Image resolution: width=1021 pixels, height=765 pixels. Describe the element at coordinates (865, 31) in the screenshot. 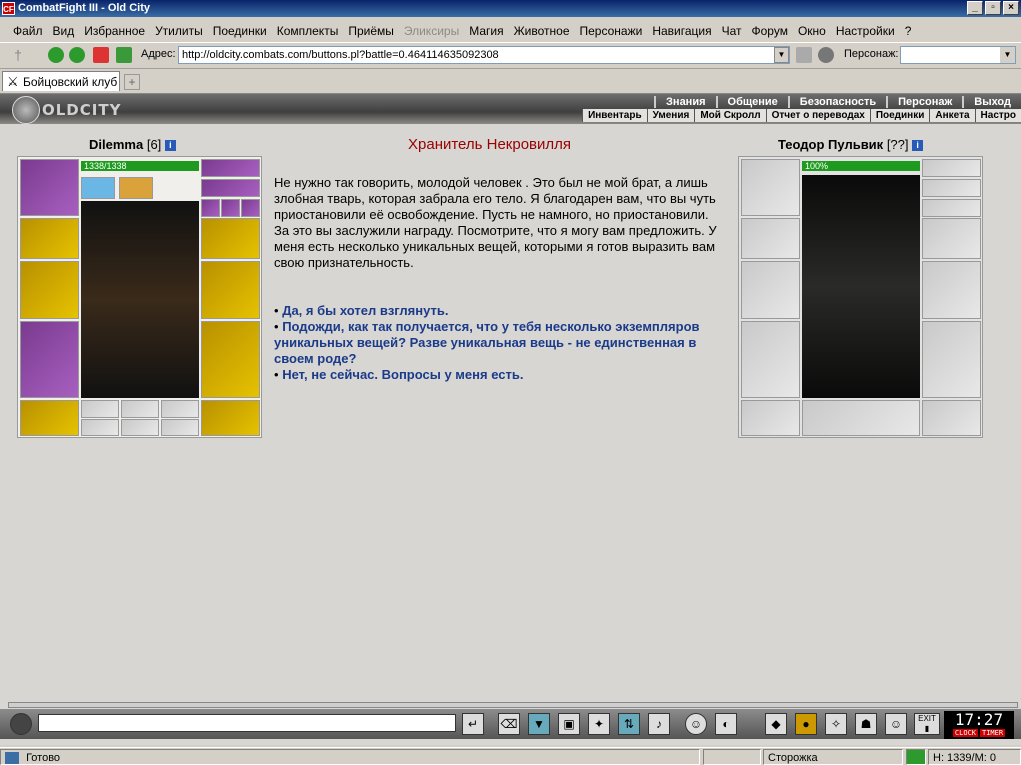

I see `menu-settings: Настройки` at that location.